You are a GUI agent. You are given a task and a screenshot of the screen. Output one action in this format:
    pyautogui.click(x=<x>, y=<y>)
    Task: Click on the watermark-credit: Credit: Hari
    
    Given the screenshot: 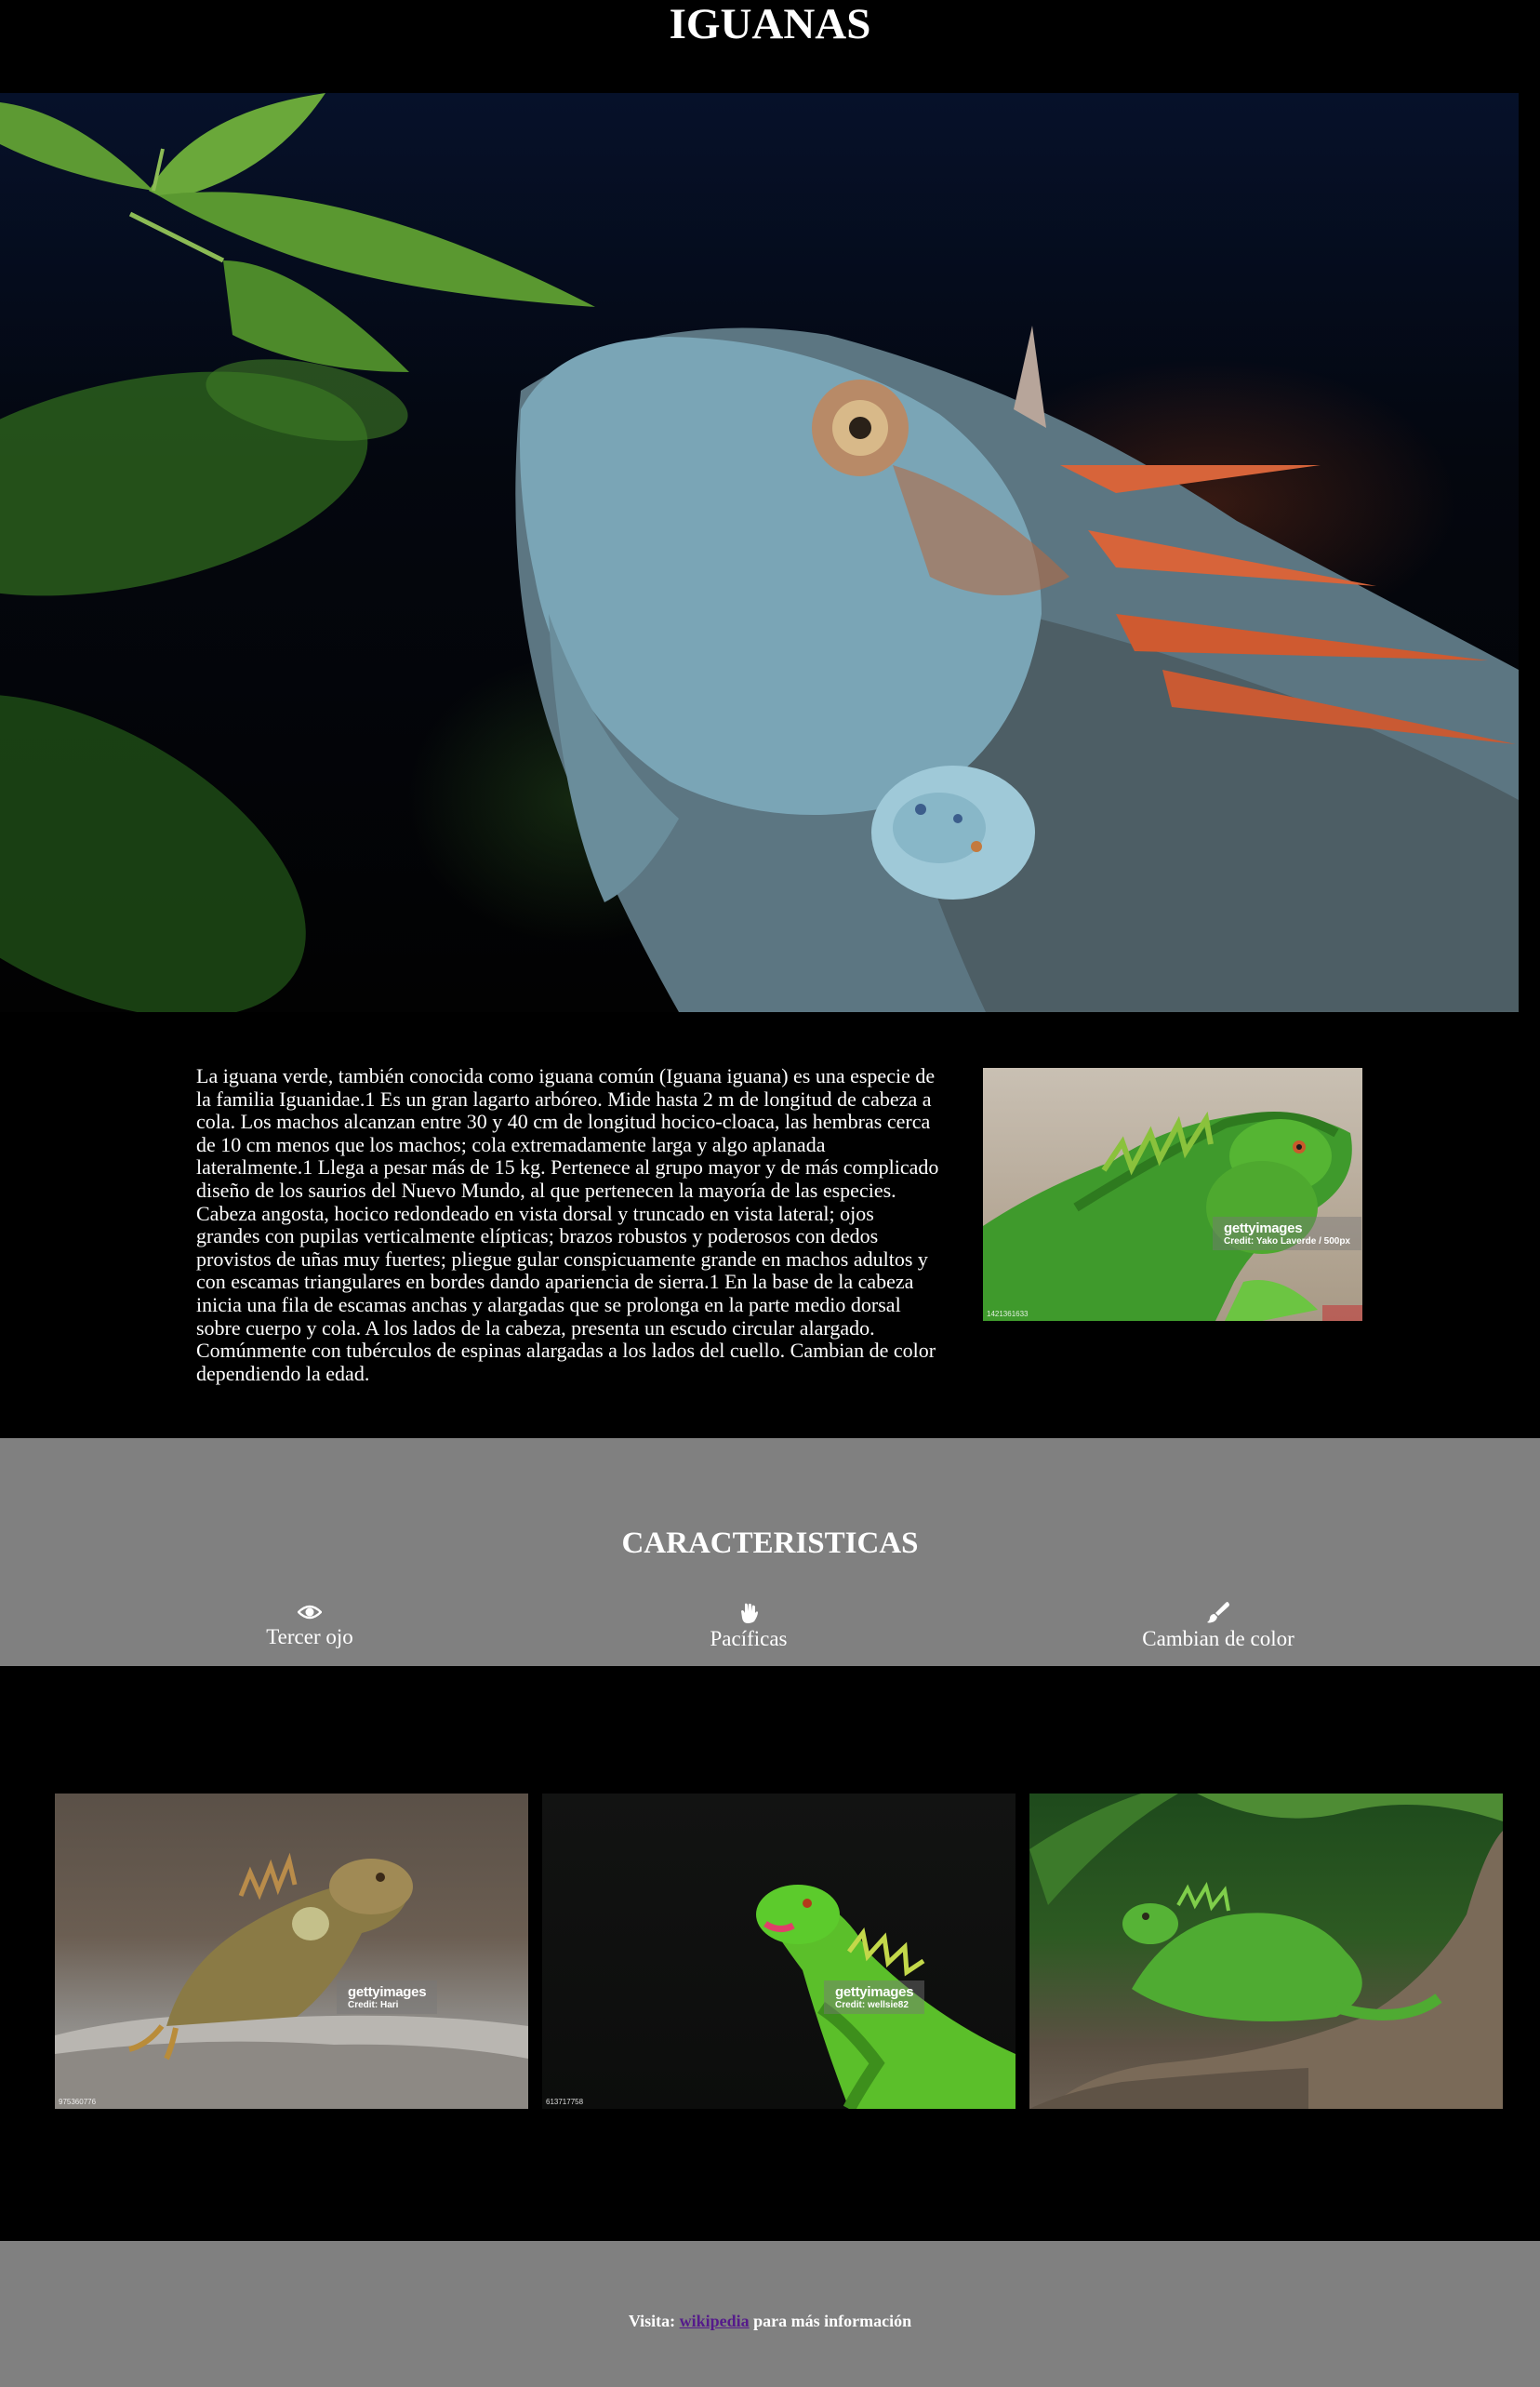 What is the action you would take?
    pyautogui.click(x=373, y=2005)
    